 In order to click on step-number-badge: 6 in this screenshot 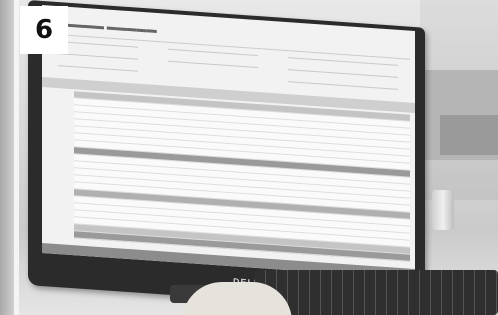, I will do `click(44, 30)`.